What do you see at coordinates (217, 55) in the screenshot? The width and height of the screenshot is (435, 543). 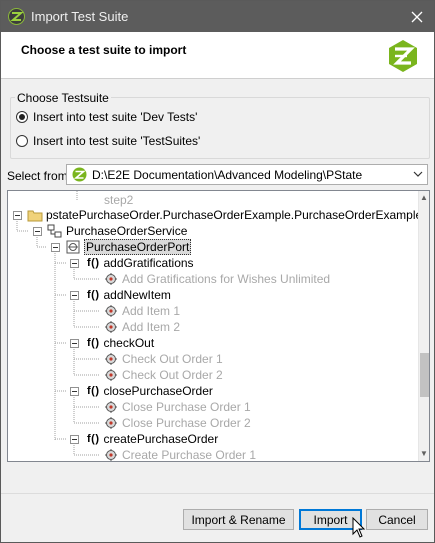 I see `dialog-header: Choose a test suite to import` at bounding box center [217, 55].